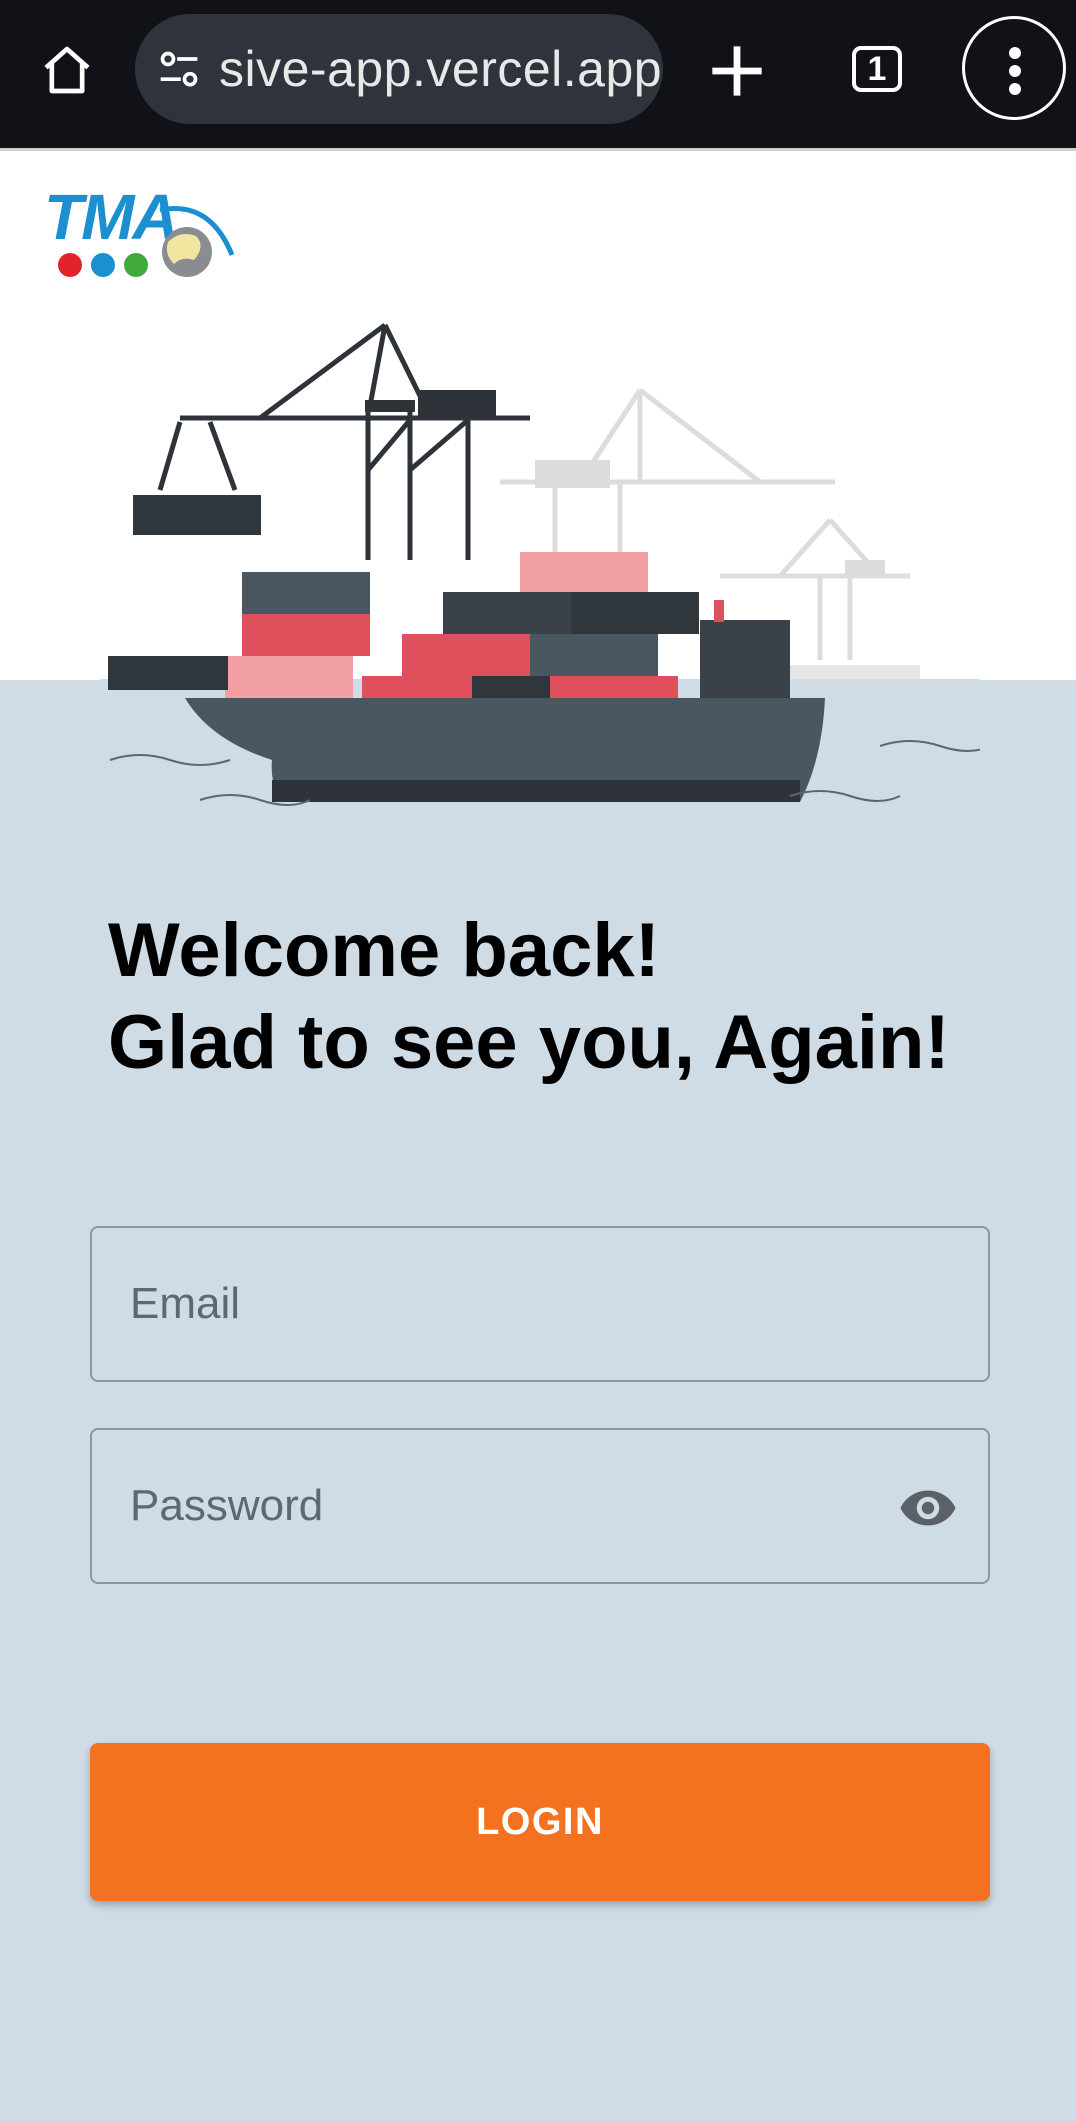 This screenshot has height=2121, width=1076. I want to click on home-icon, so click(67, 70).